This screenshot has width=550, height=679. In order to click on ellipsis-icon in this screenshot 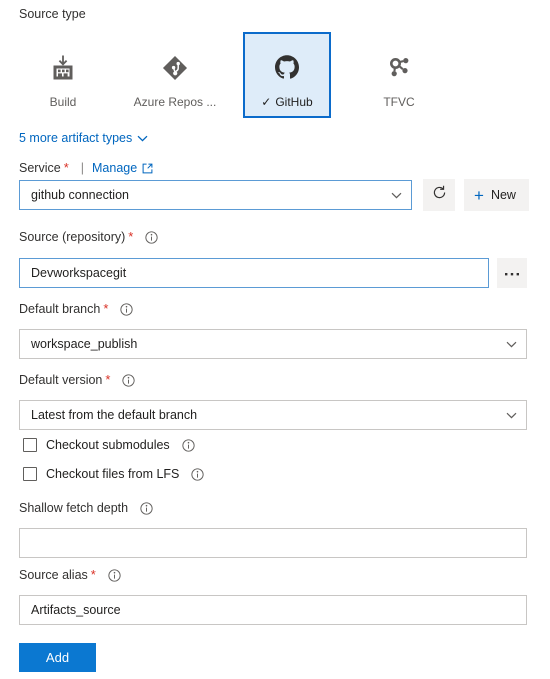, I will do `click(512, 273)`.